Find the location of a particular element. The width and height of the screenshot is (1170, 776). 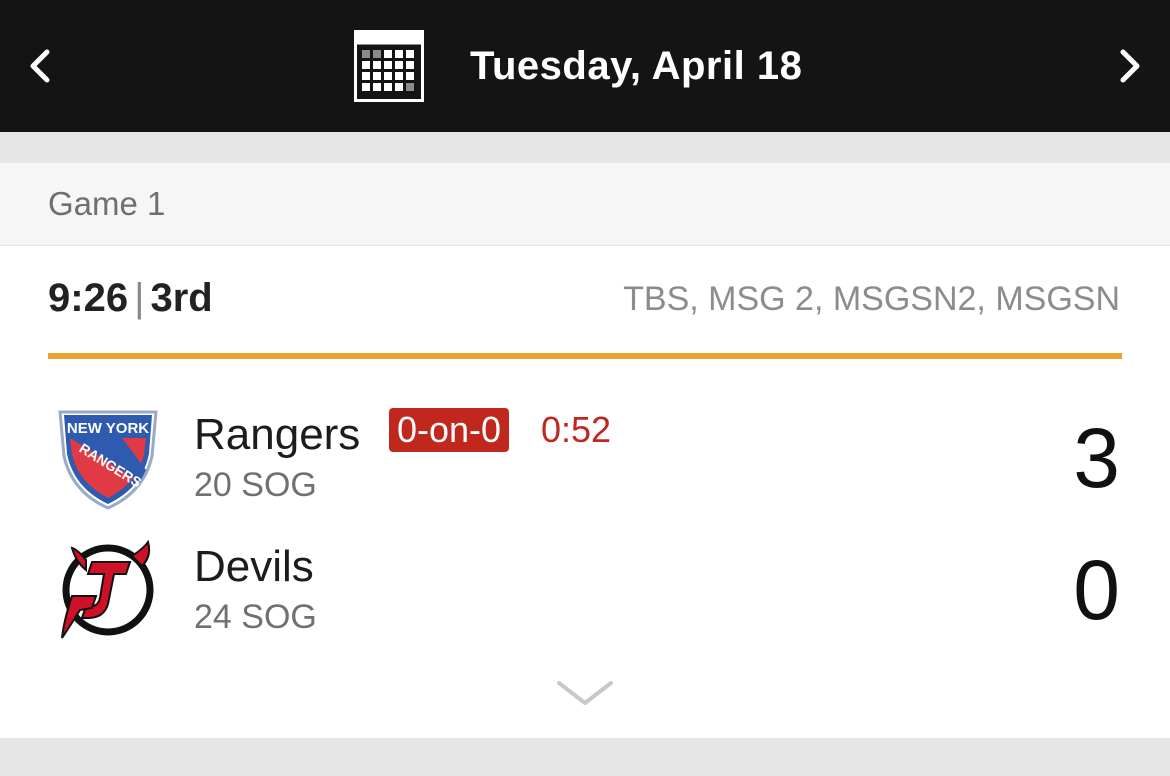

calendar-icon is located at coordinates (389, 66).